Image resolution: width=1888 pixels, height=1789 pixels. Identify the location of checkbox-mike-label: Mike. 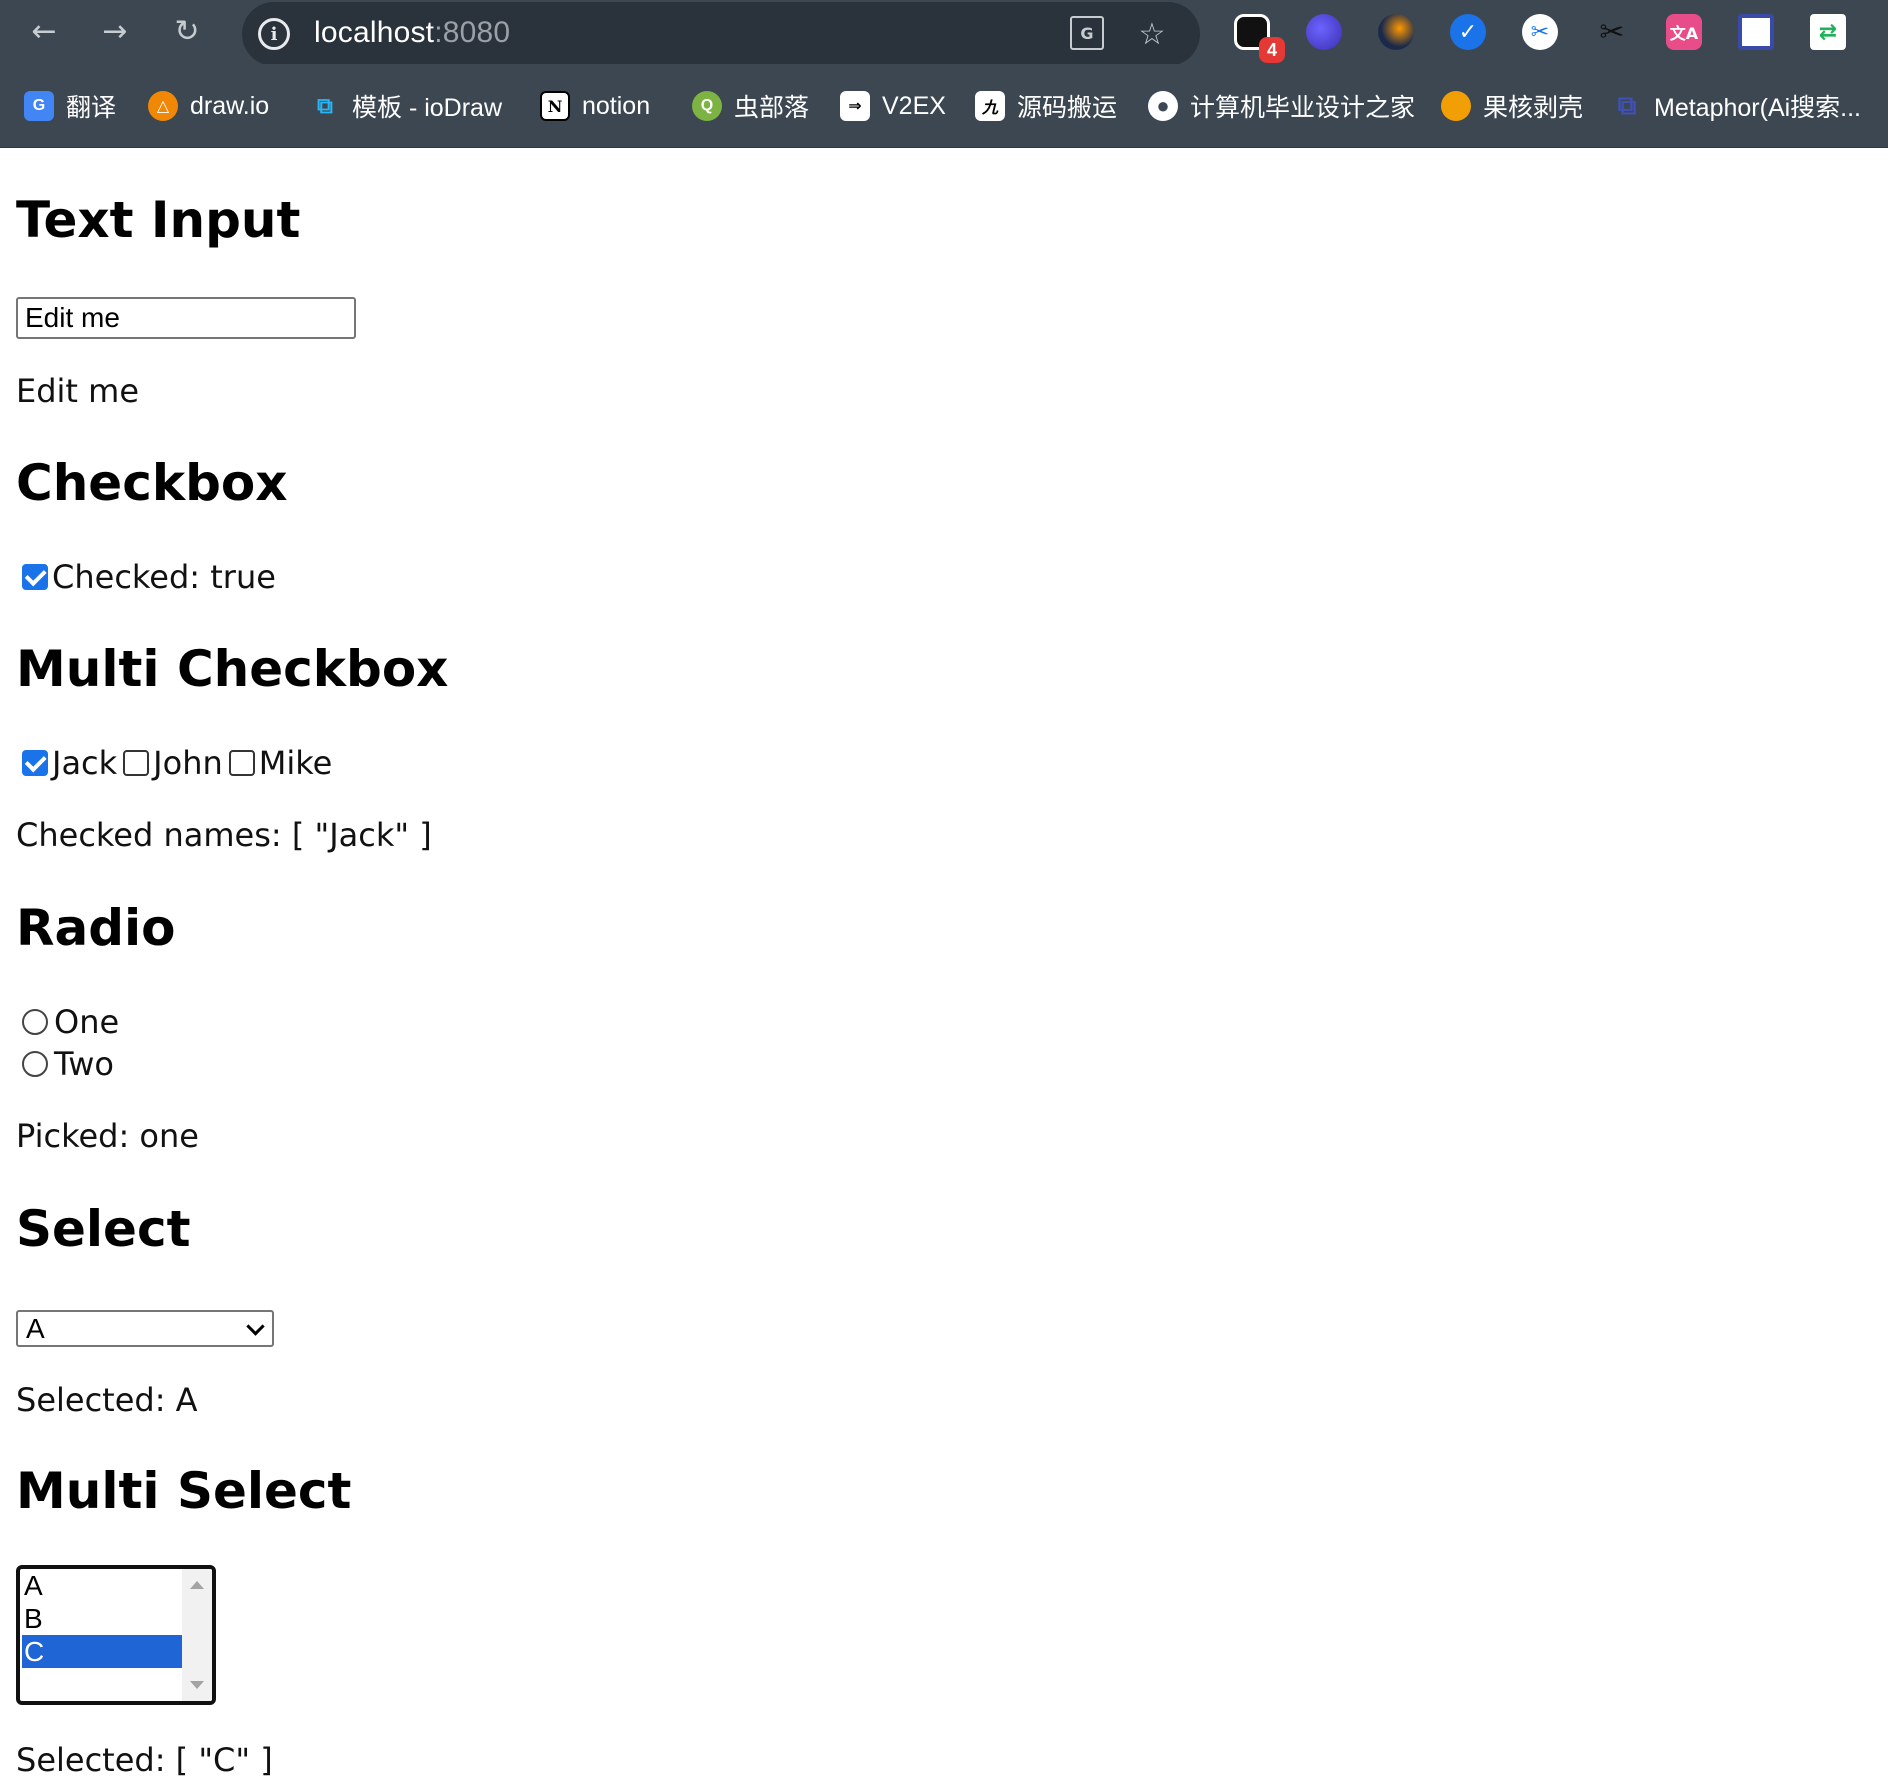
(295, 763).